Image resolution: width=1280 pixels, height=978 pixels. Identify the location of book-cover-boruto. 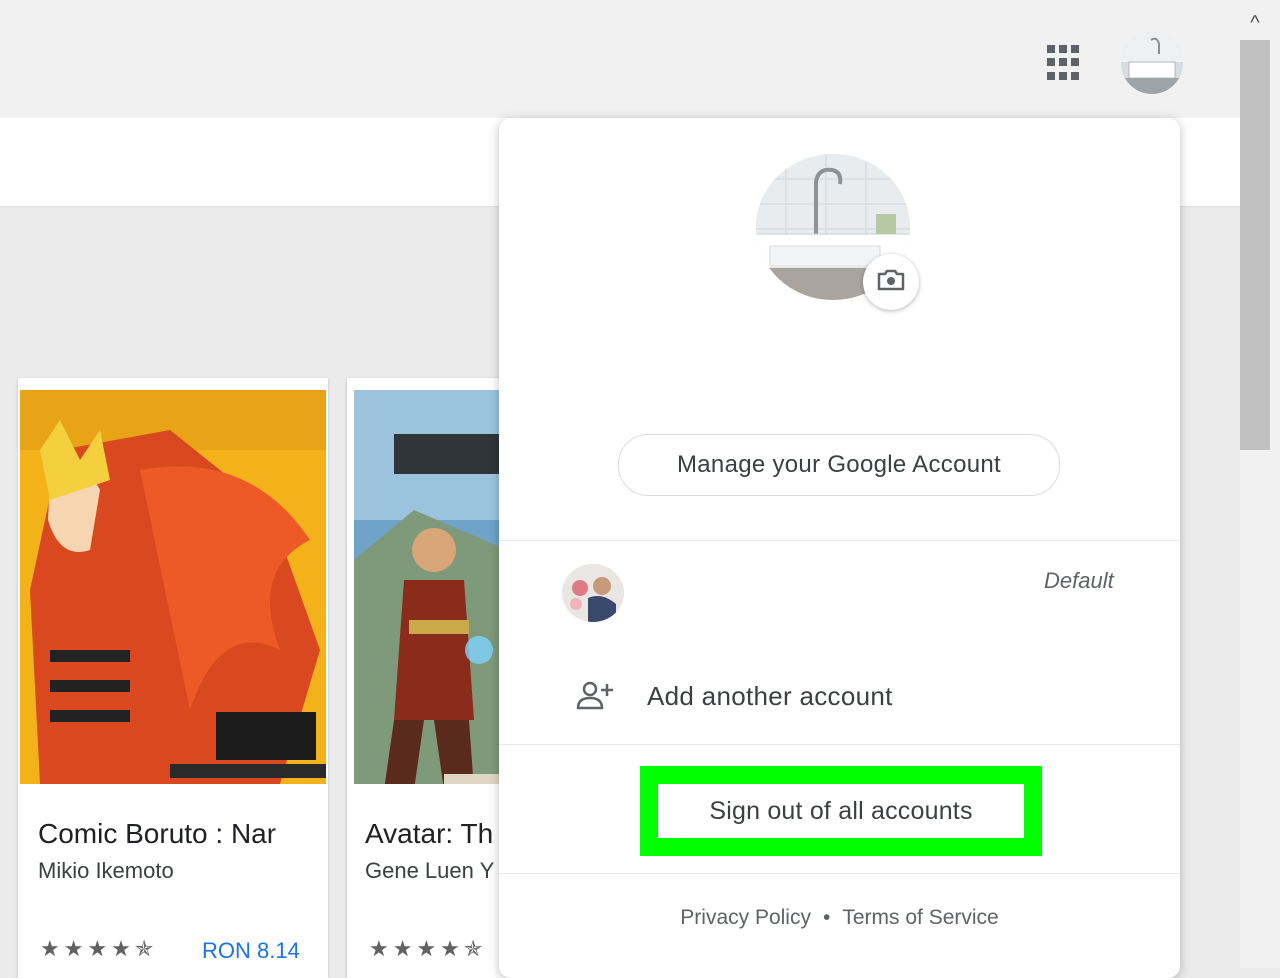
(173, 587).